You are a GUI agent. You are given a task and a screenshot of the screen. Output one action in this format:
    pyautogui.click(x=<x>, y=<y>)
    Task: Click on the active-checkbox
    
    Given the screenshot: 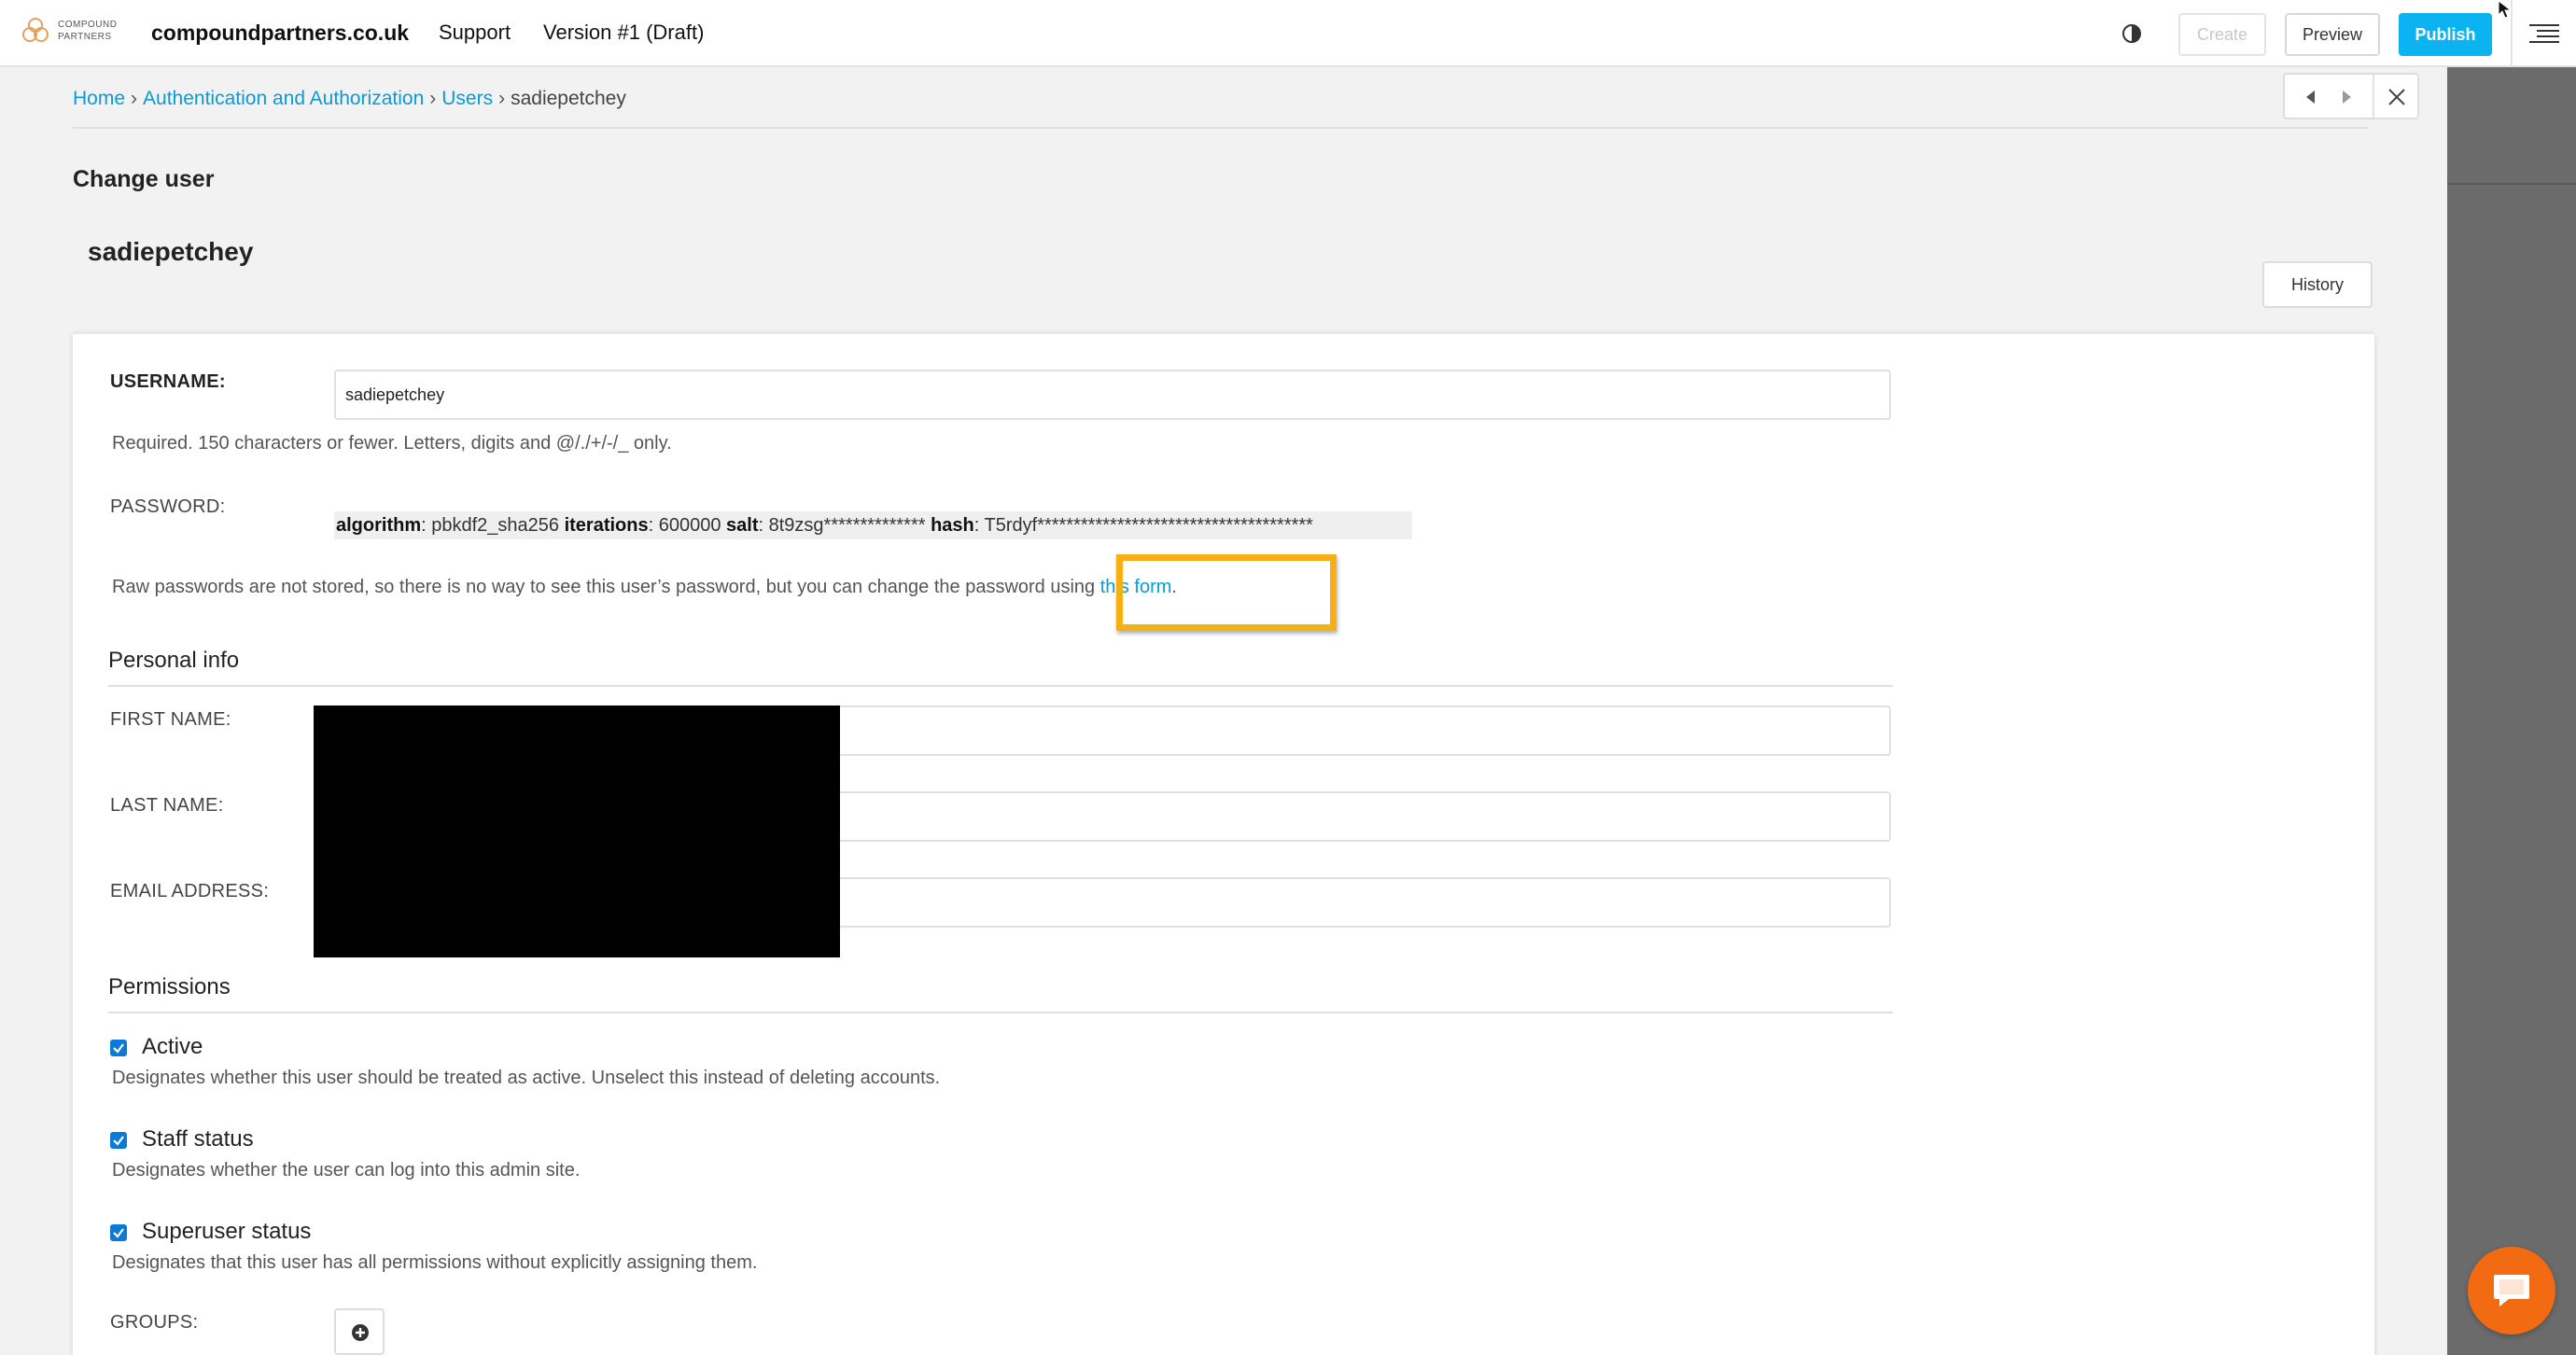 What is the action you would take?
    pyautogui.click(x=118, y=1048)
    